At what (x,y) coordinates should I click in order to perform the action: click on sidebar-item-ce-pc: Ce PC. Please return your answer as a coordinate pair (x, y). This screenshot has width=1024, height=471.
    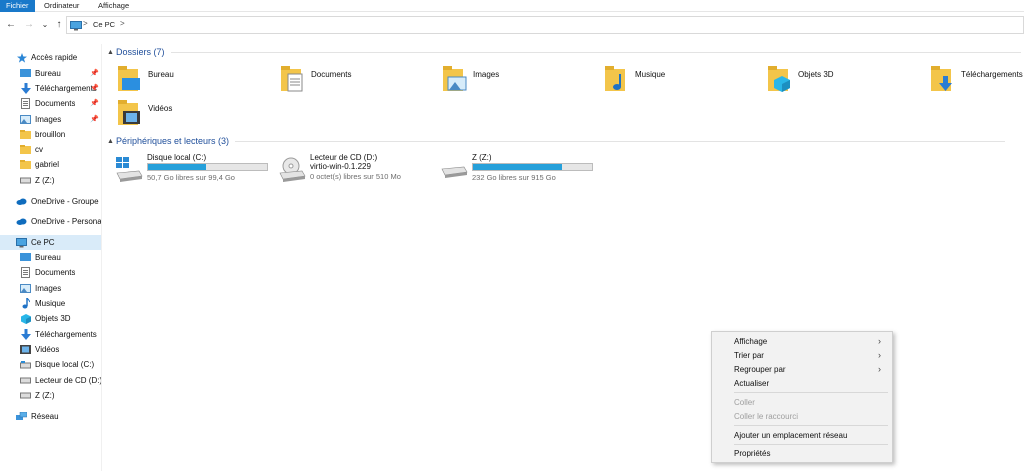
    Looking at the image, I should click on (50, 242).